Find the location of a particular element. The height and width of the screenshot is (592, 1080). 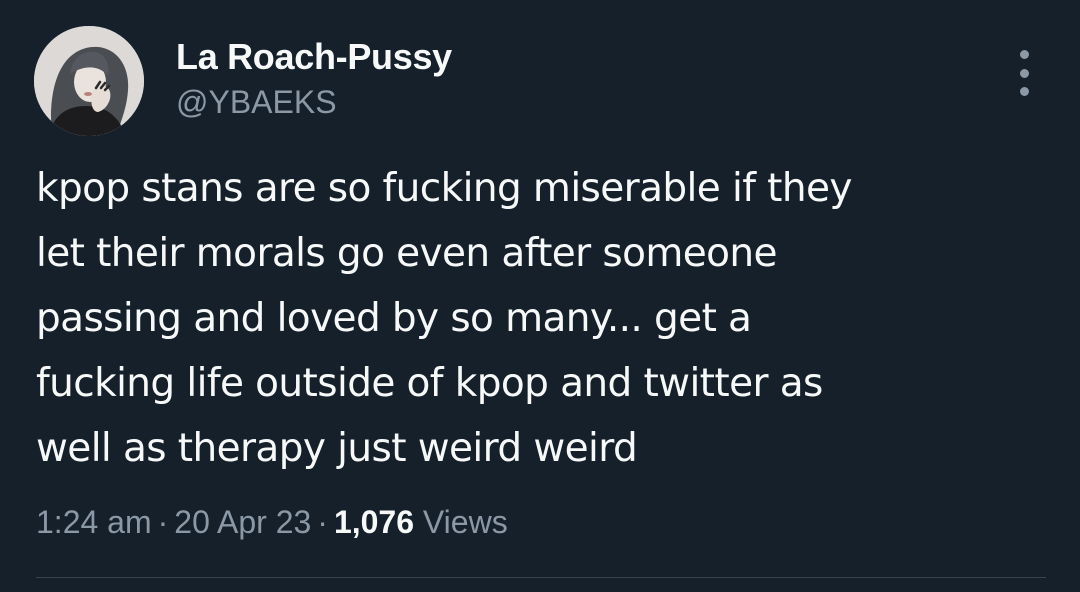

tweet-text-line: let their morals go even after someone is located at coordinates (407, 253).